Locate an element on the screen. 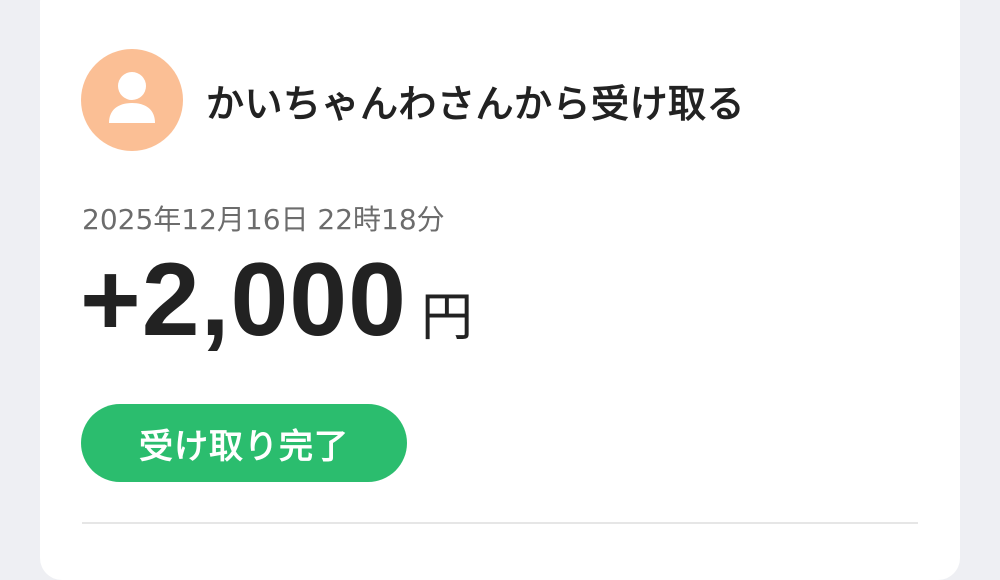 This screenshot has height=580, width=1000. transaction-title: かいちゃんわさんから受け取る is located at coordinates (476, 103).